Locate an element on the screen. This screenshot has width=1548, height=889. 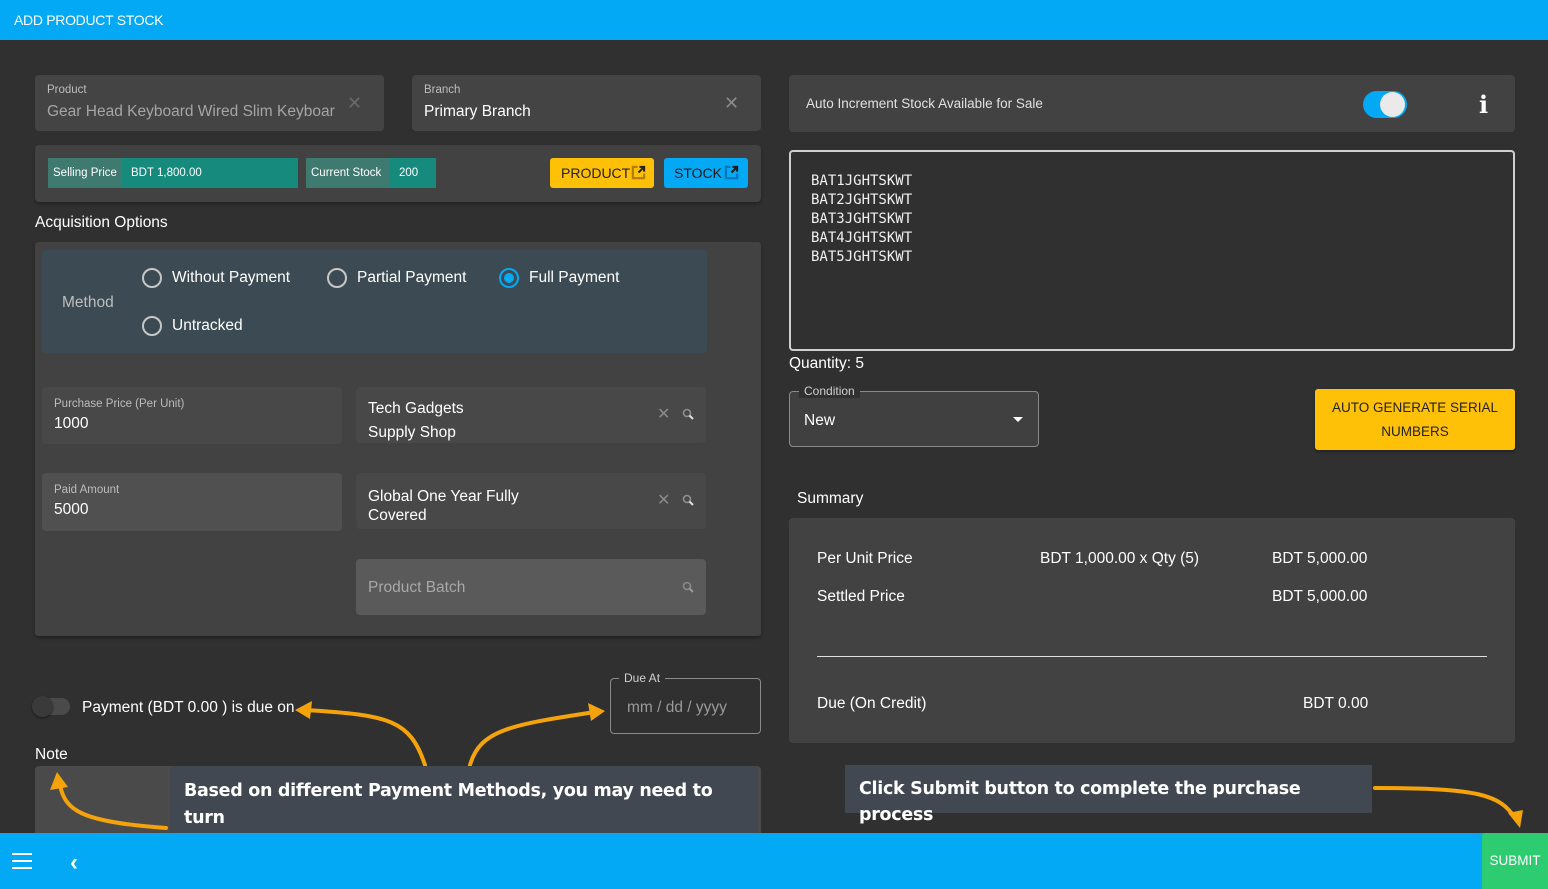
radio-full-payment: Full Payment is located at coordinates (559, 278).